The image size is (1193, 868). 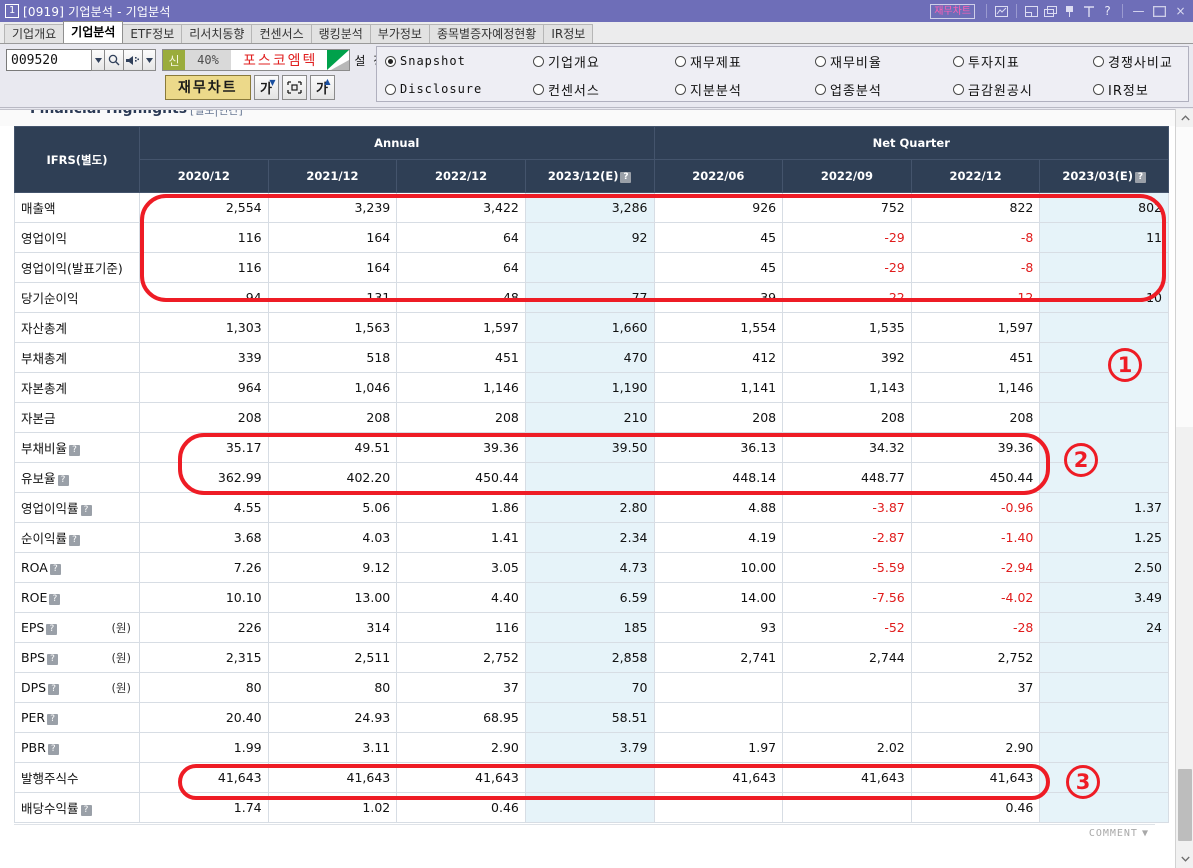 I want to click on radio-기업개요: 기업개요, so click(x=604, y=61).